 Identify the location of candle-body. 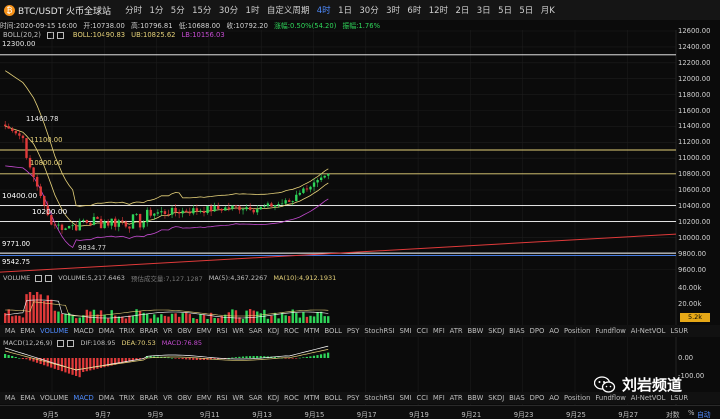
(94, 220).